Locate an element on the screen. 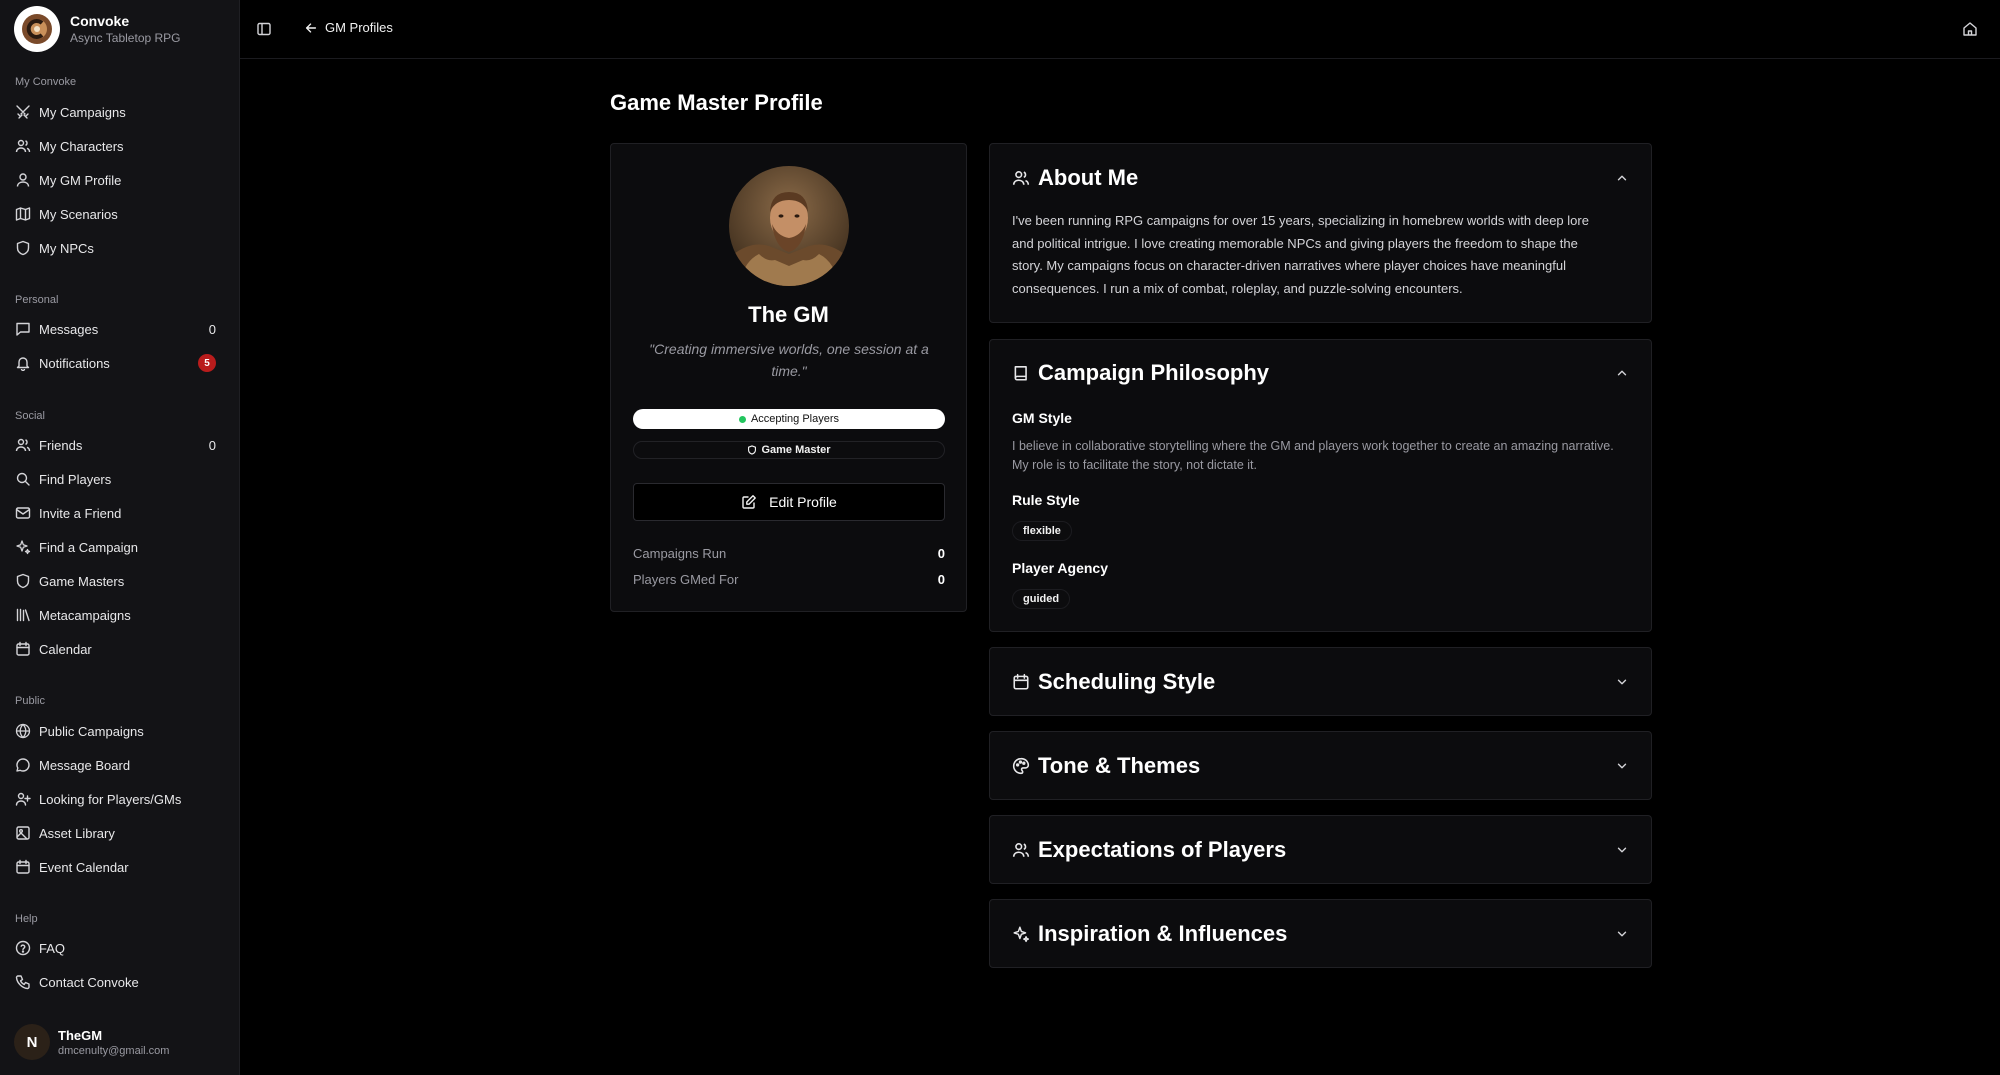  inspiration-header: Inspiration & Influences is located at coordinates (1320, 934).